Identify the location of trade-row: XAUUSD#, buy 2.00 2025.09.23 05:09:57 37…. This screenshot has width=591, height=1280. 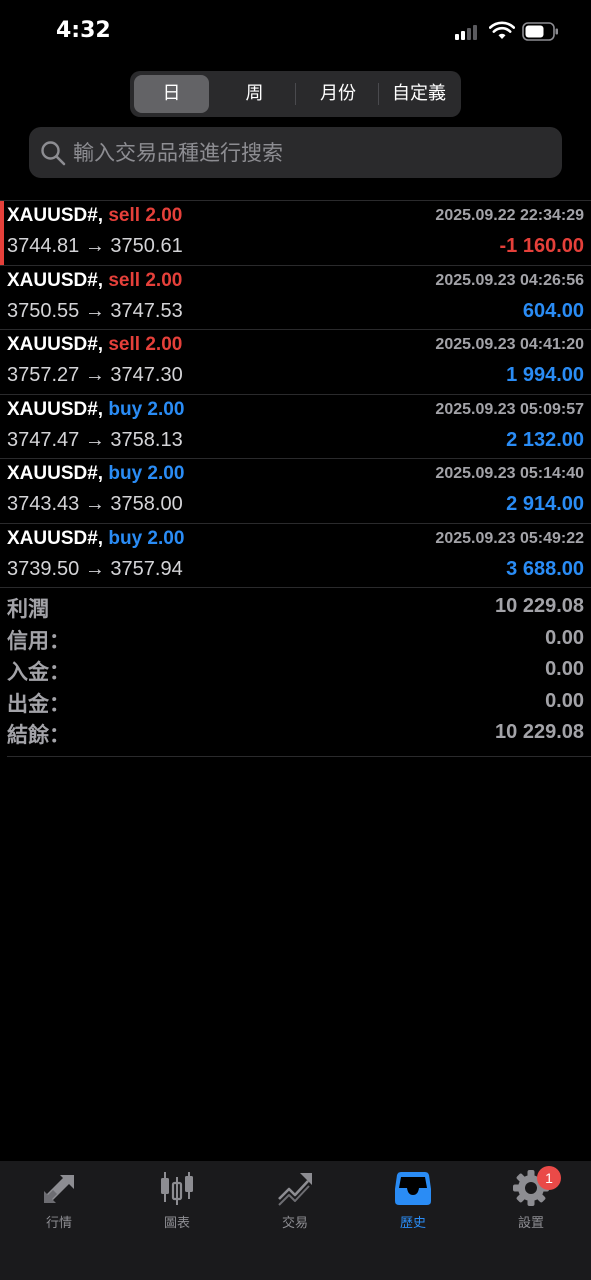
(295, 426).